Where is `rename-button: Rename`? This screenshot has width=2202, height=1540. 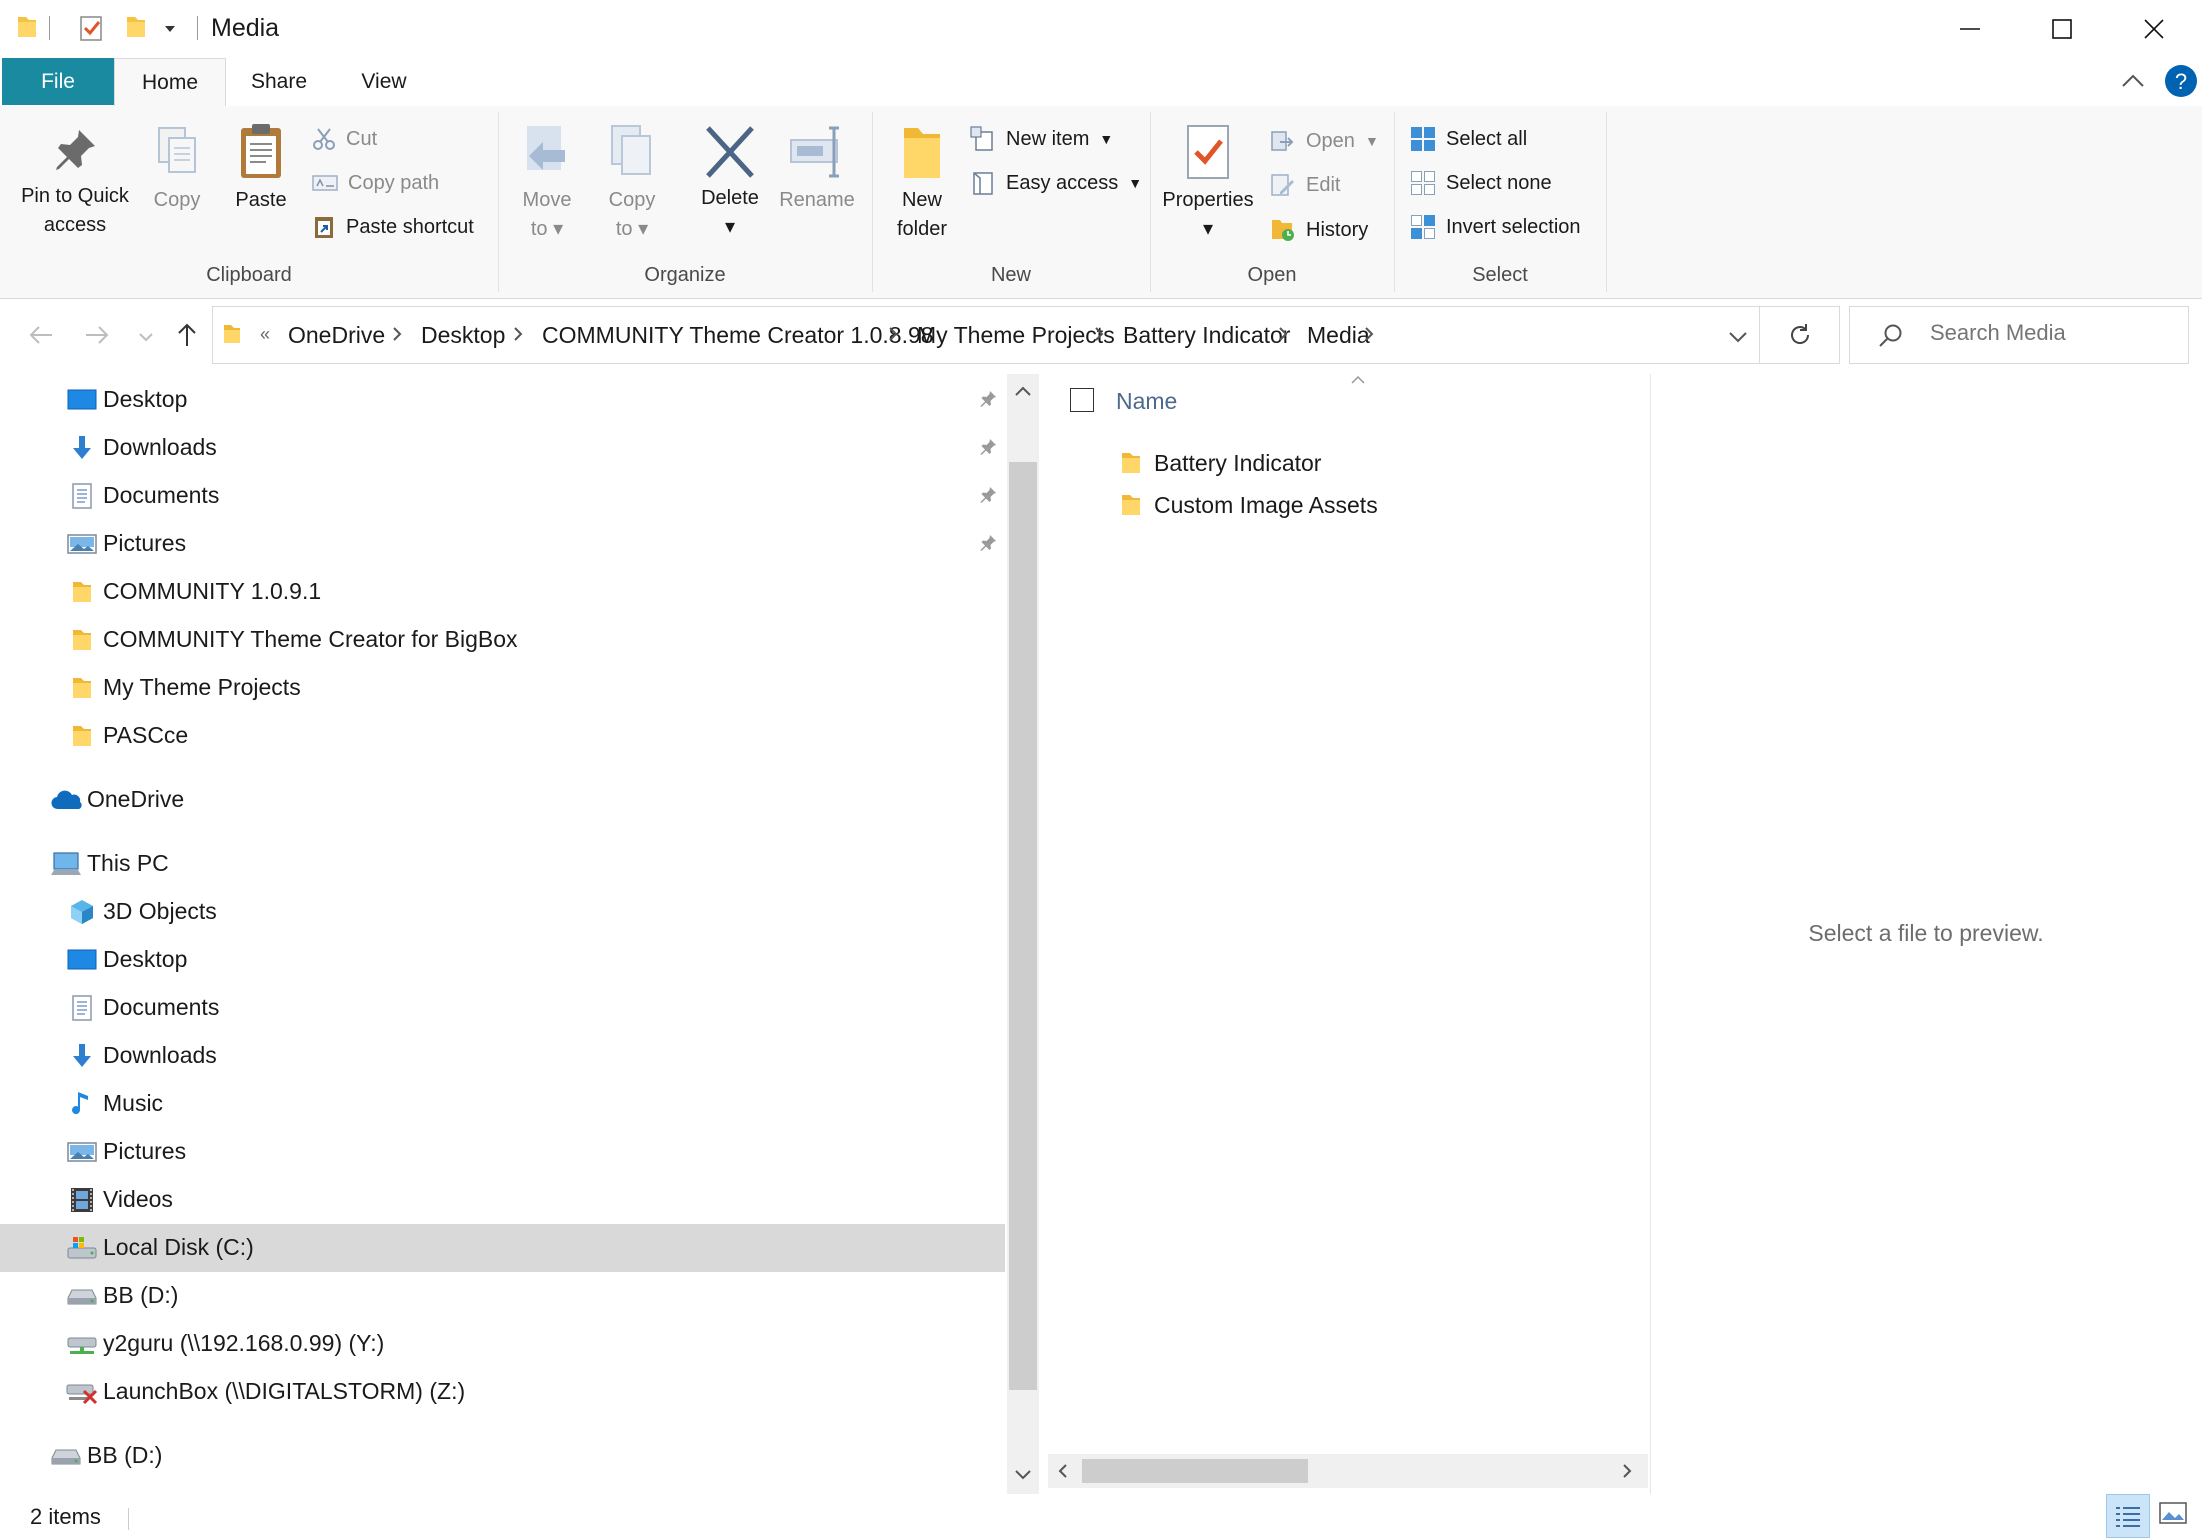 rename-button: Rename is located at coordinates (817, 168).